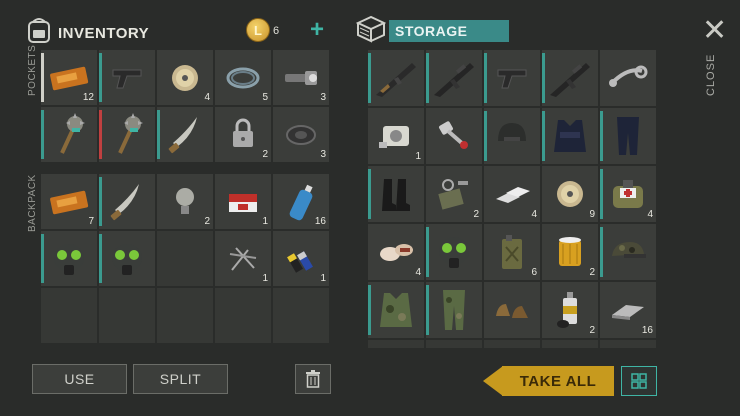  Describe the element at coordinates (32, 70) in the screenshot. I see `pockets-label: POCKETS` at that location.